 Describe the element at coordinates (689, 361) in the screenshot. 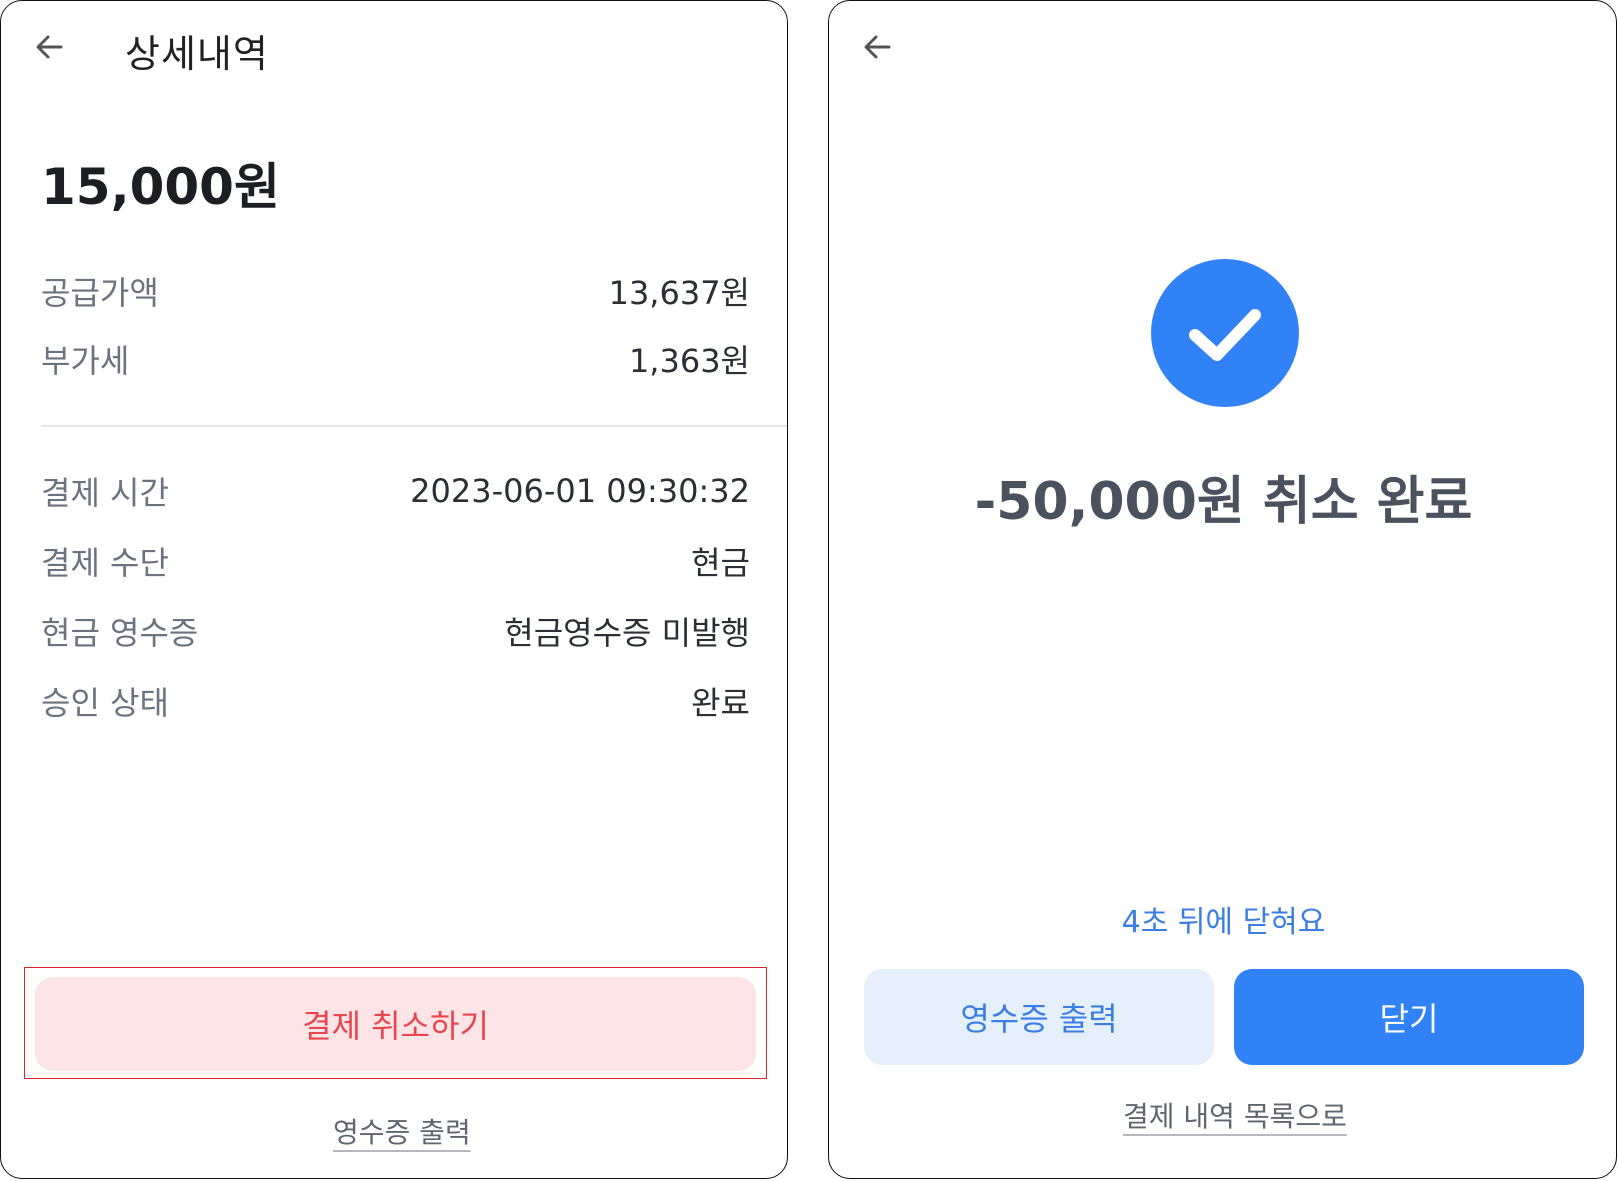

I see `row-value: 1,363원` at that location.